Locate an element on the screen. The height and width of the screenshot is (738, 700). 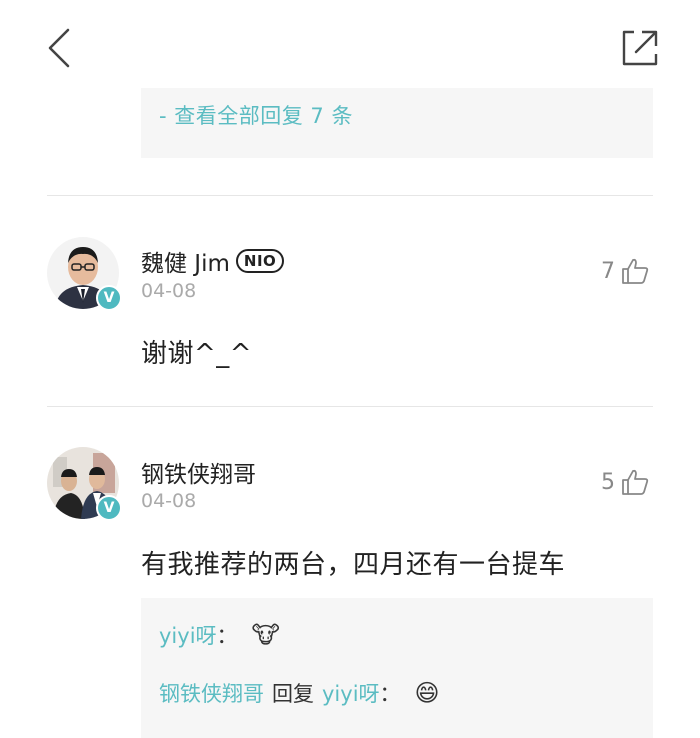
chevron-left-icon is located at coordinates (59, 48).